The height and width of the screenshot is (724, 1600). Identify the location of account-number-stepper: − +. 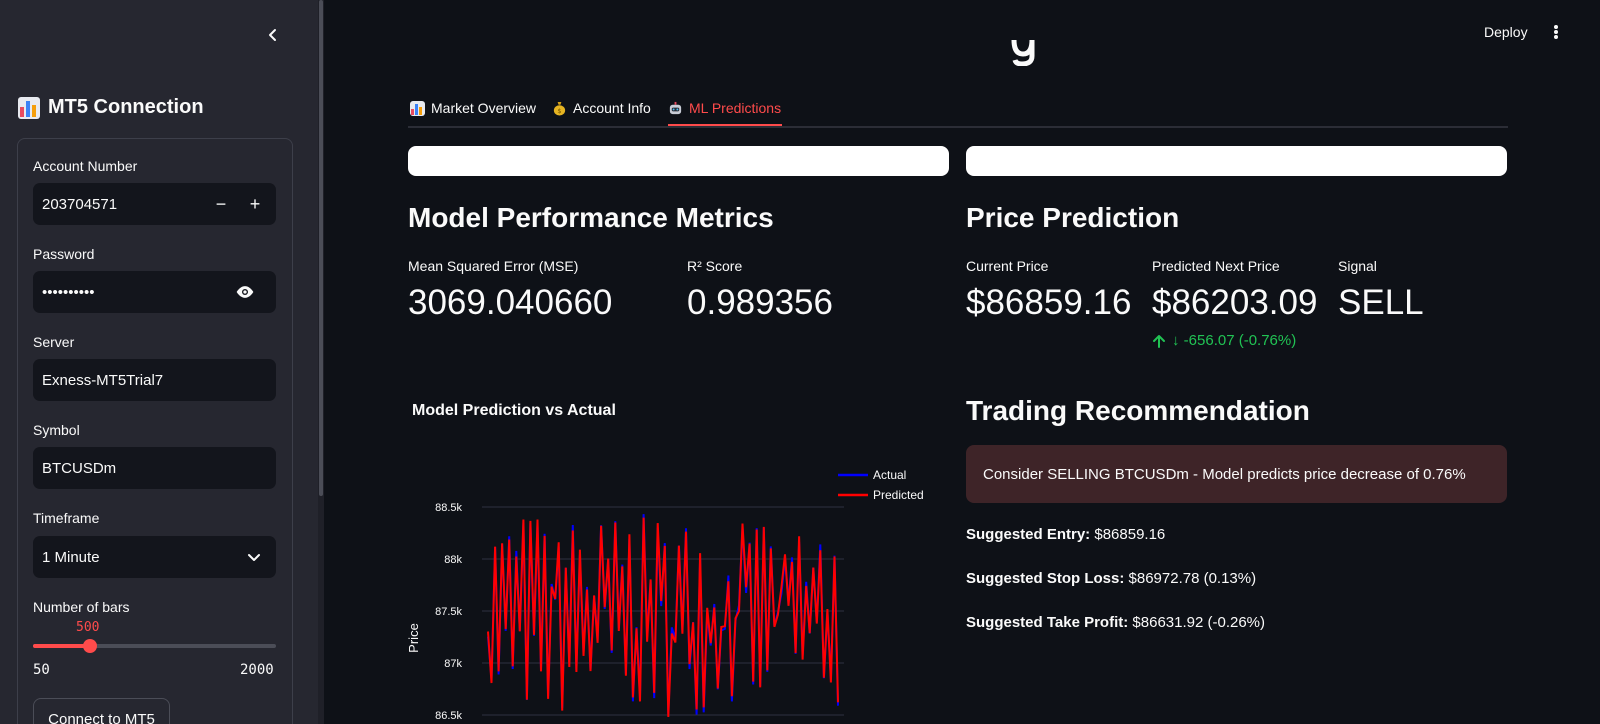
(238, 204).